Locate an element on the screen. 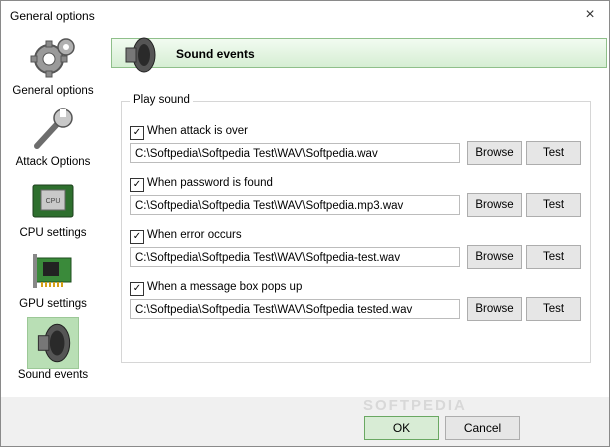  event-label: When error occurs is located at coordinates (194, 235).